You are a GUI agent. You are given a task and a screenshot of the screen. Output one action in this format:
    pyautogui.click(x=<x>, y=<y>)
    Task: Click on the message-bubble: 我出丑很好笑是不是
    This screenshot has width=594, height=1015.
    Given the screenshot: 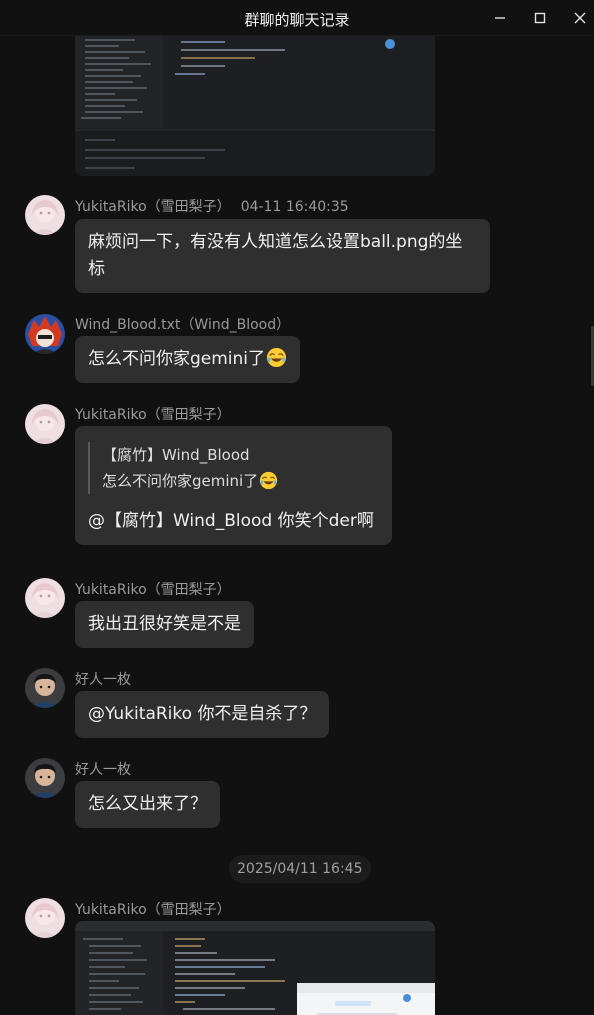 What is the action you would take?
    pyautogui.click(x=164, y=624)
    